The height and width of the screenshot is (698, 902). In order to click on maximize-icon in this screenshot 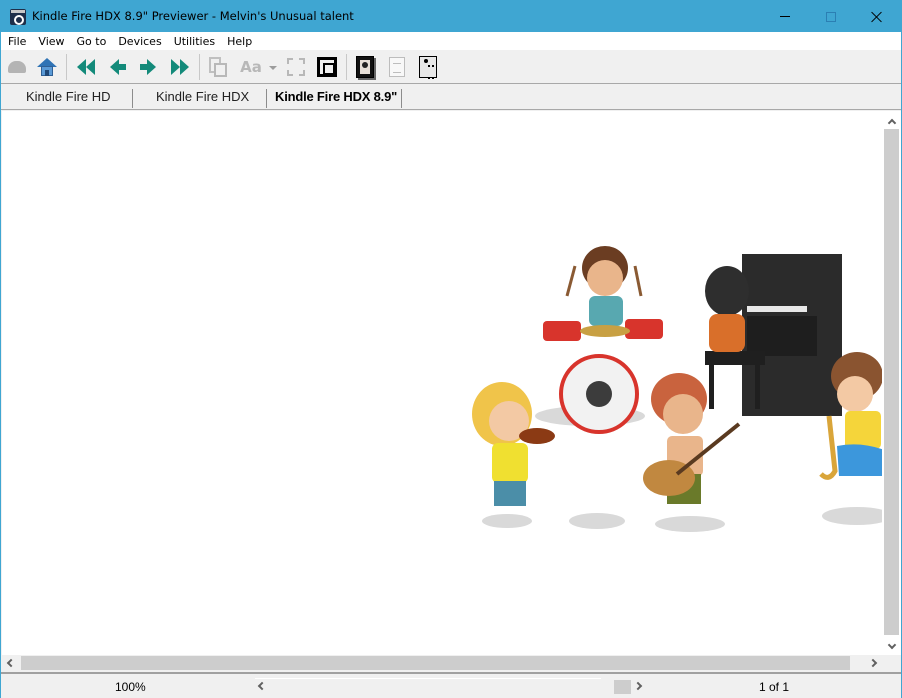, I will do `click(831, 16)`.